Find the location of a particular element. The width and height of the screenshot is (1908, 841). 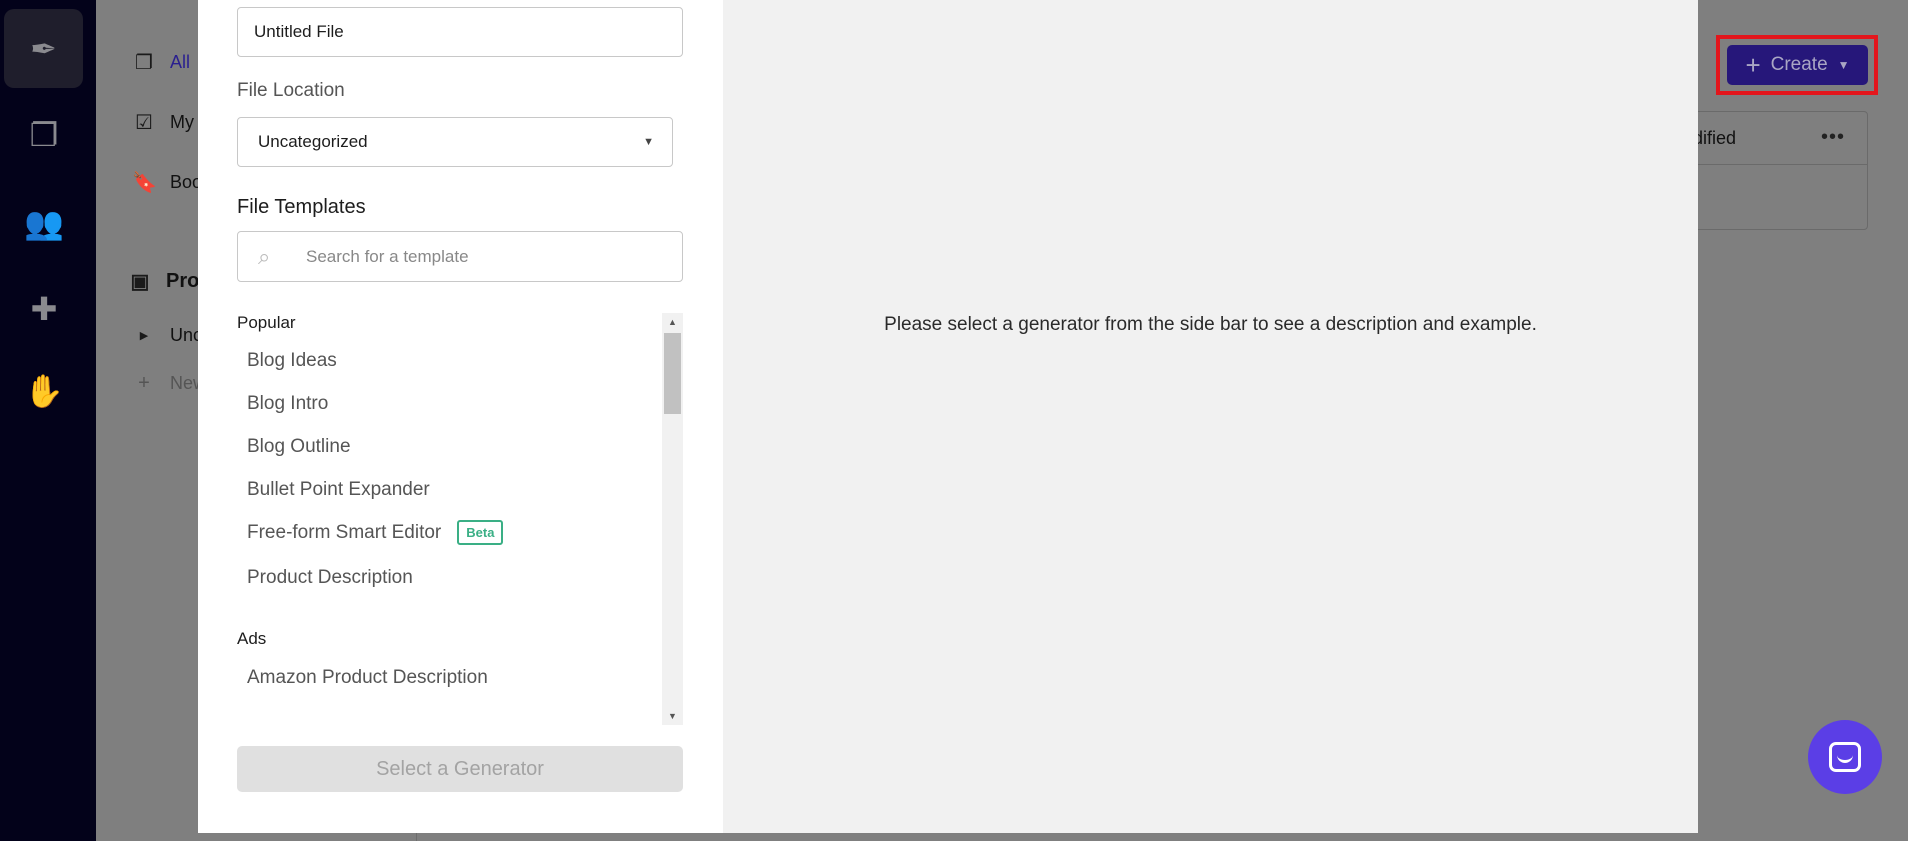

inbox-icon: ▣ is located at coordinates (140, 282).